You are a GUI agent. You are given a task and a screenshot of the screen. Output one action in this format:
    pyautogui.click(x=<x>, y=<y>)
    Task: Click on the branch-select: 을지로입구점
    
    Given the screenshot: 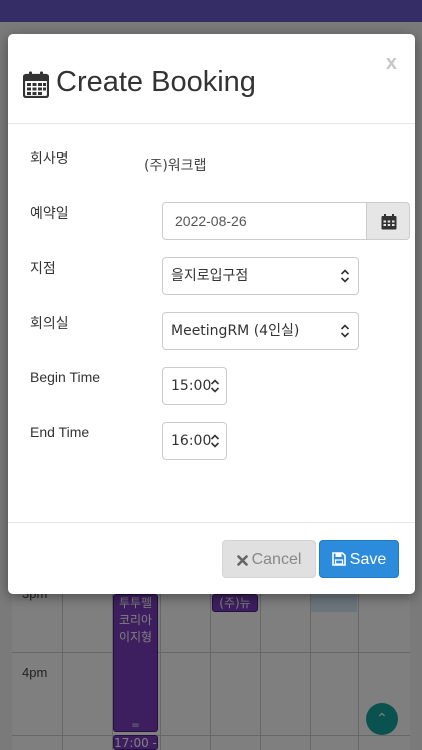 What is the action you would take?
    pyautogui.click(x=260, y=276)
    